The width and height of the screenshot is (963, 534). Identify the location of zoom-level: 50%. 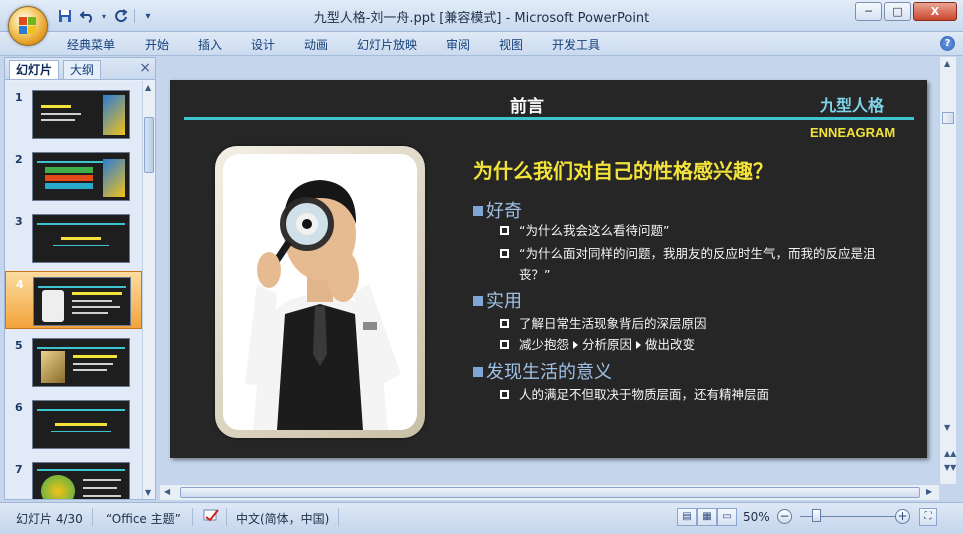
(756, 517).